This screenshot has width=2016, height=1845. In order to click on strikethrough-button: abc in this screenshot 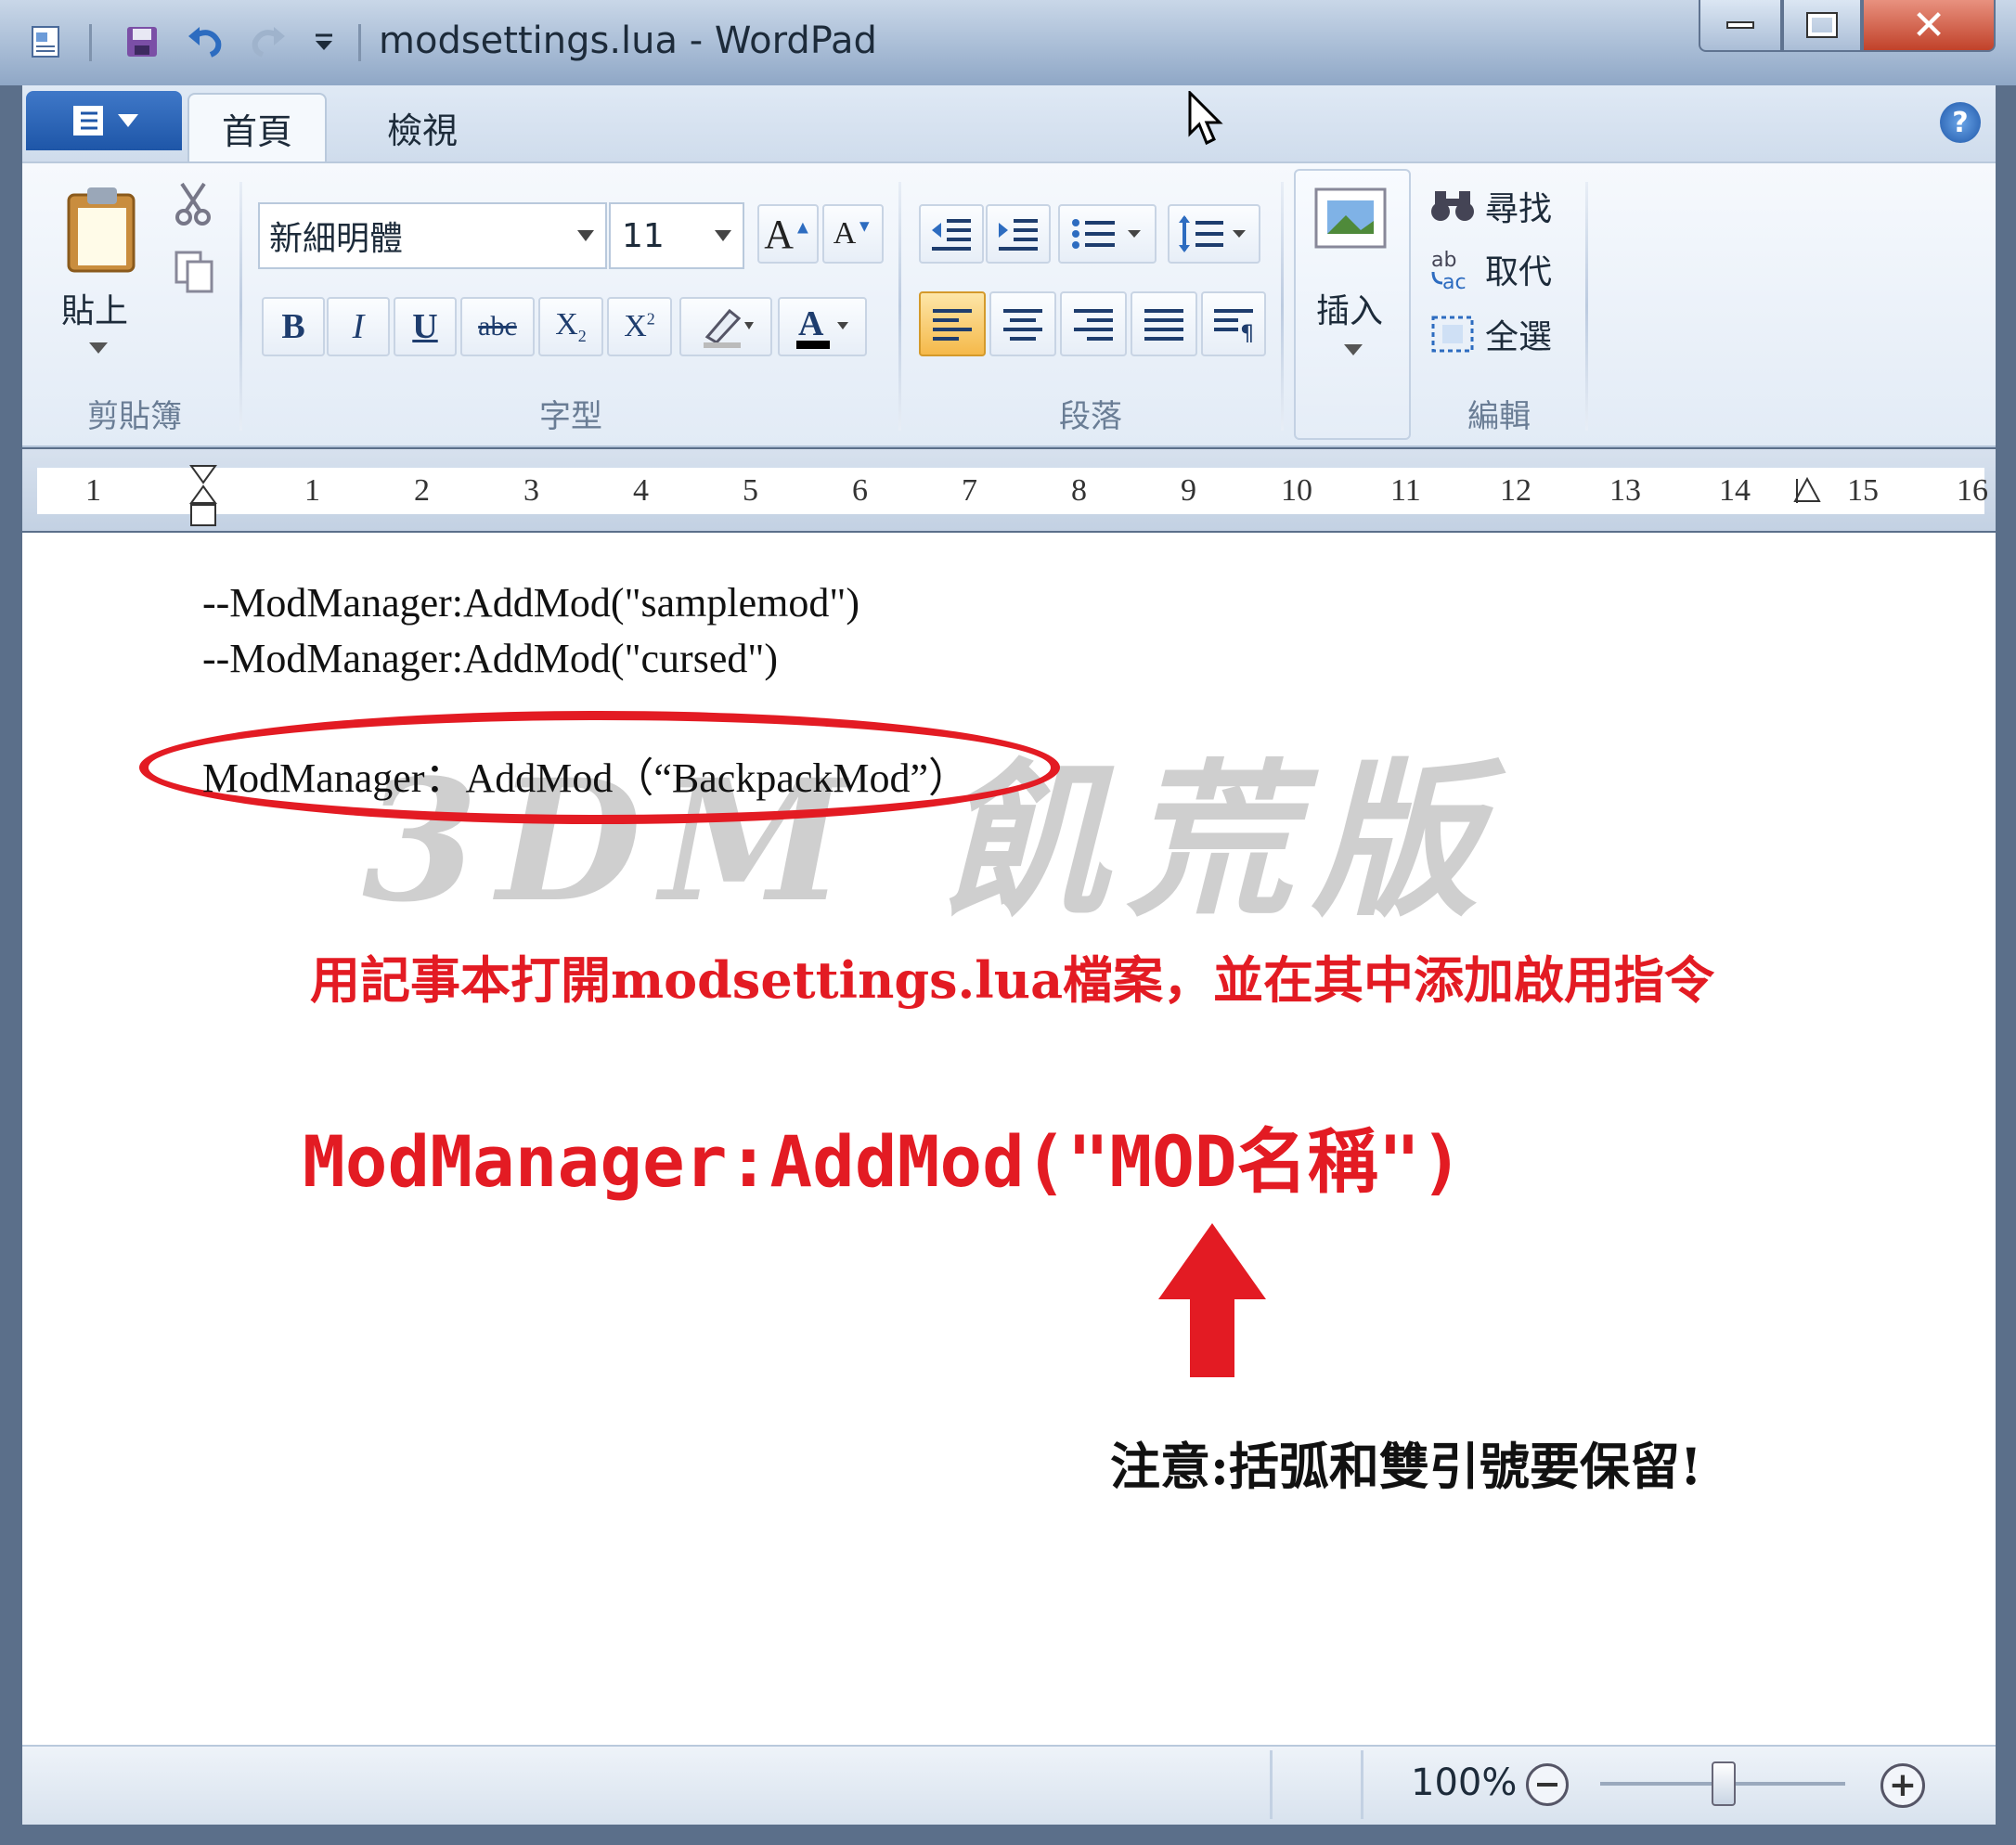, I will do `click(497, 326)`.